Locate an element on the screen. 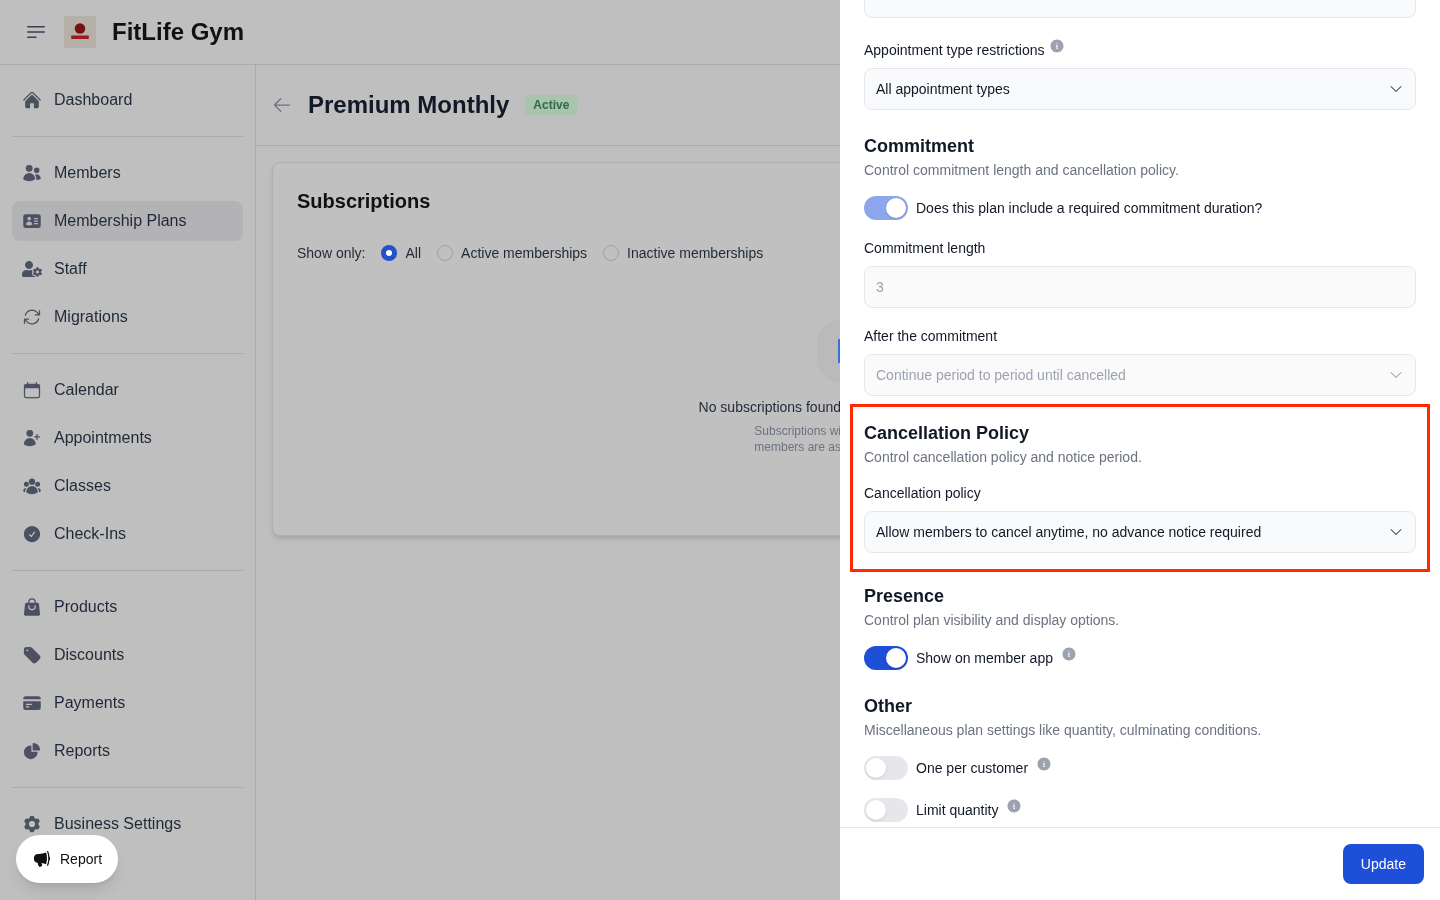  update-button: Update is located at coordinates (1383, 864).